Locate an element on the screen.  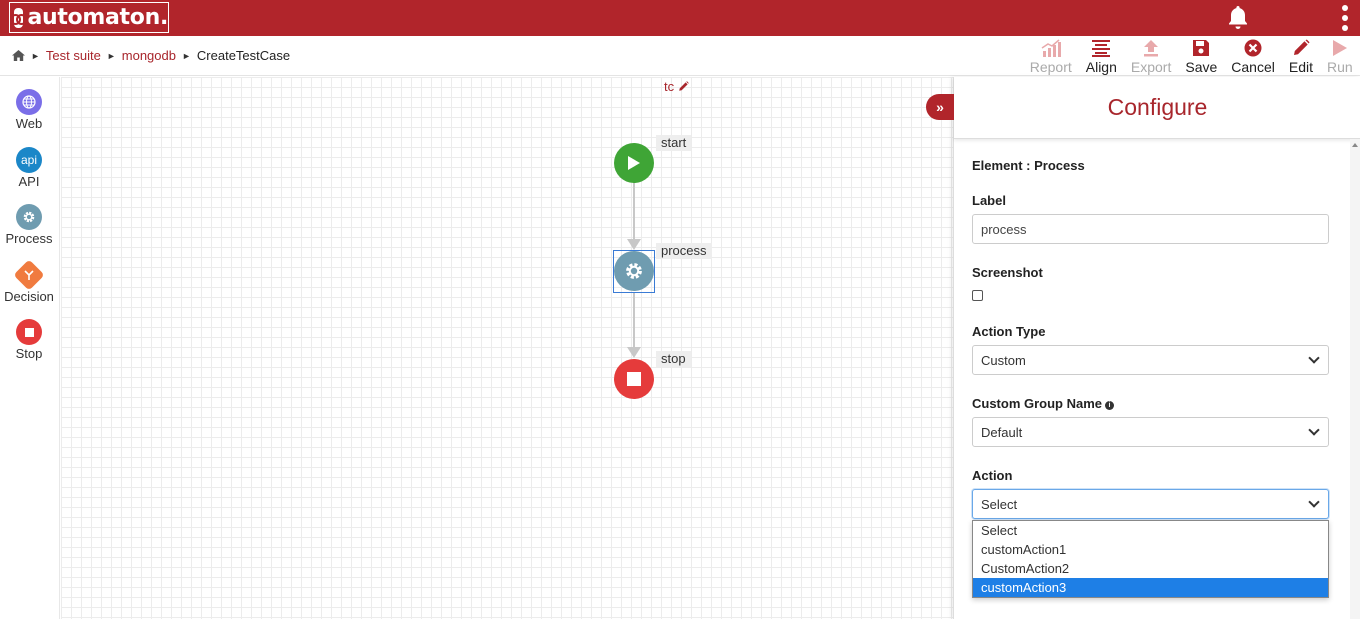
play-icon is located at coordinates (634, 163).